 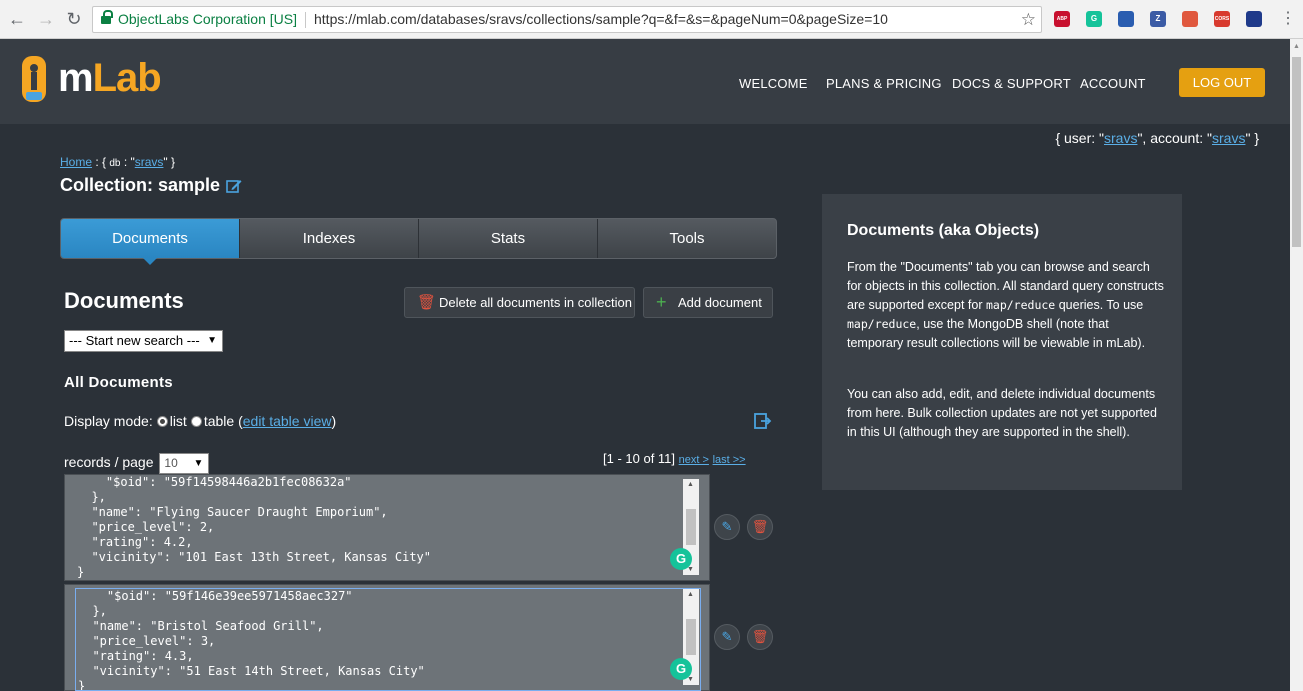 I want to click on export-icon, so click(x=763, y=421).